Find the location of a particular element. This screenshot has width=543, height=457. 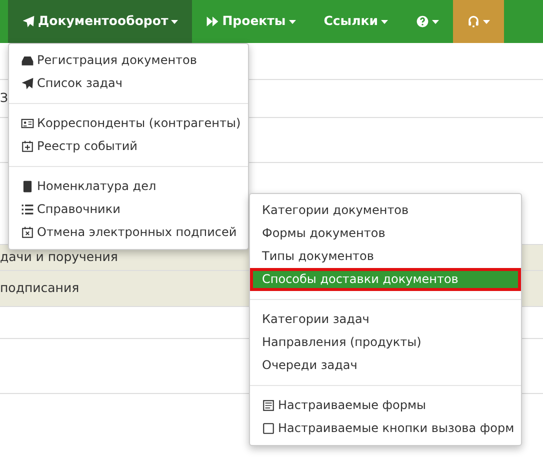

table-cell-text: дачи и поручения is located at coordinates (59, 257).